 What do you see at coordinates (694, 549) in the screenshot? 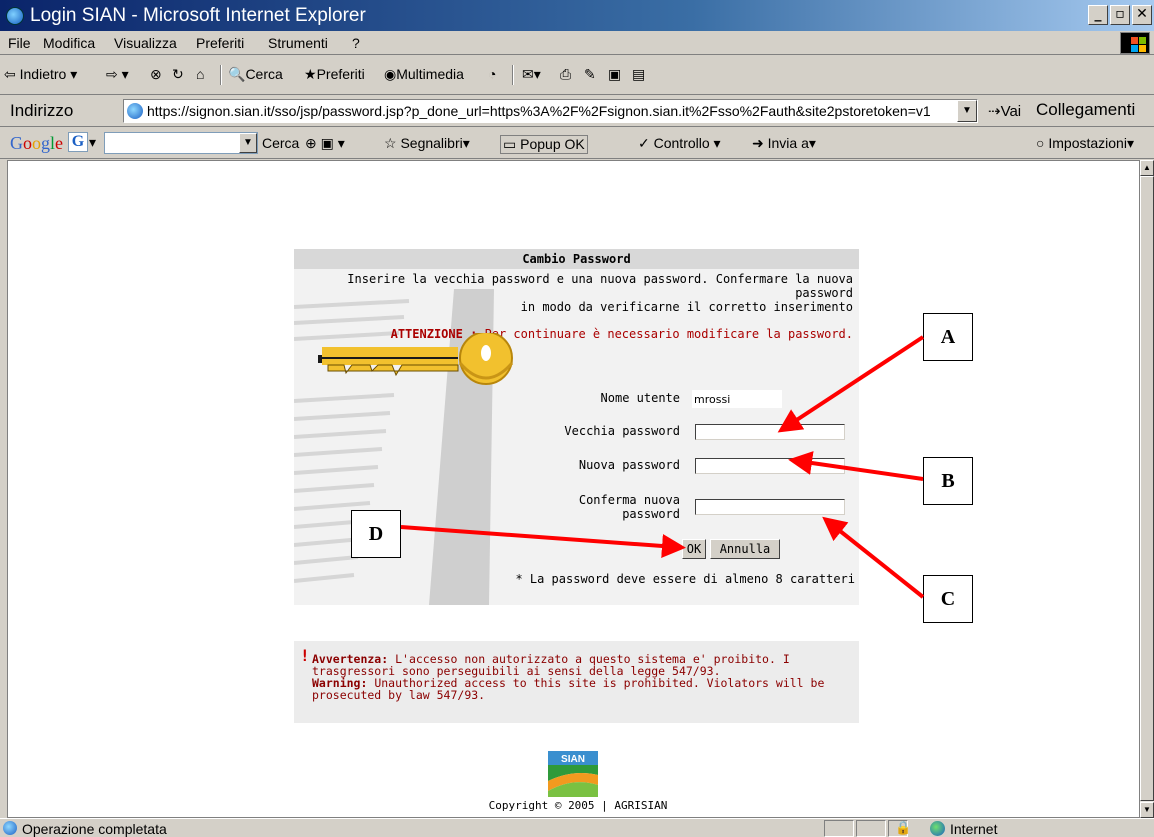
I see `ok-button: OK` at bounding box center [694, 549].